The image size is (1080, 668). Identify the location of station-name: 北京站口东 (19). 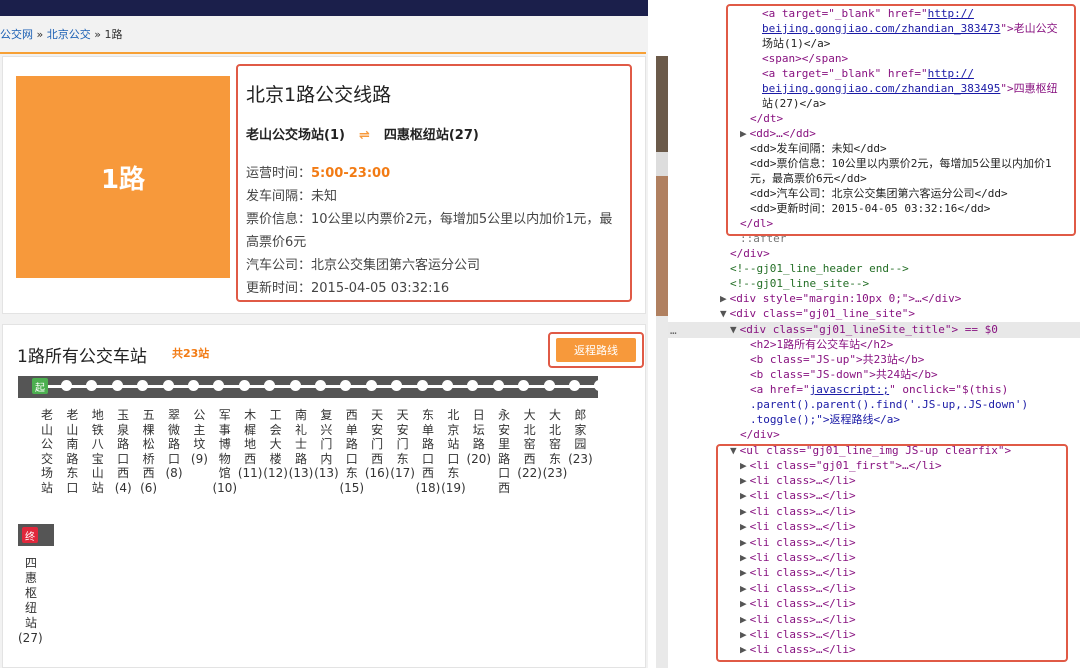
(453, 451).